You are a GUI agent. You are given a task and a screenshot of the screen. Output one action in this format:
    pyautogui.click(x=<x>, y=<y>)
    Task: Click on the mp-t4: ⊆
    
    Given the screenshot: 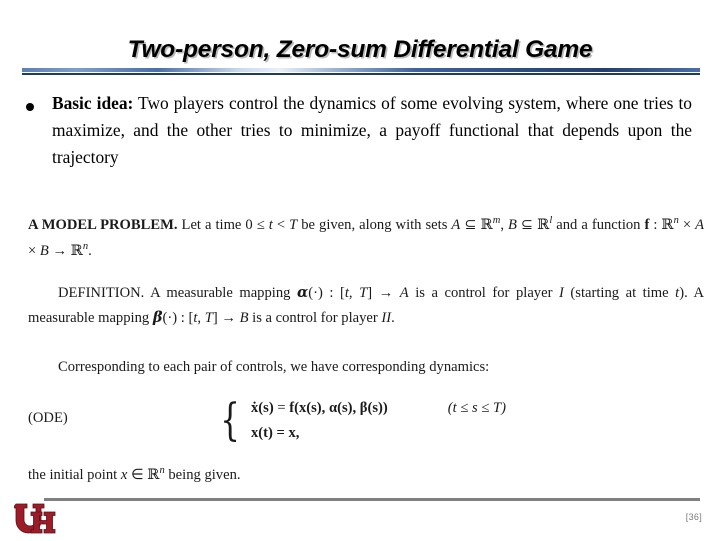 What is the action you would take?
    pyautogui.click(x=470, y=224)
    